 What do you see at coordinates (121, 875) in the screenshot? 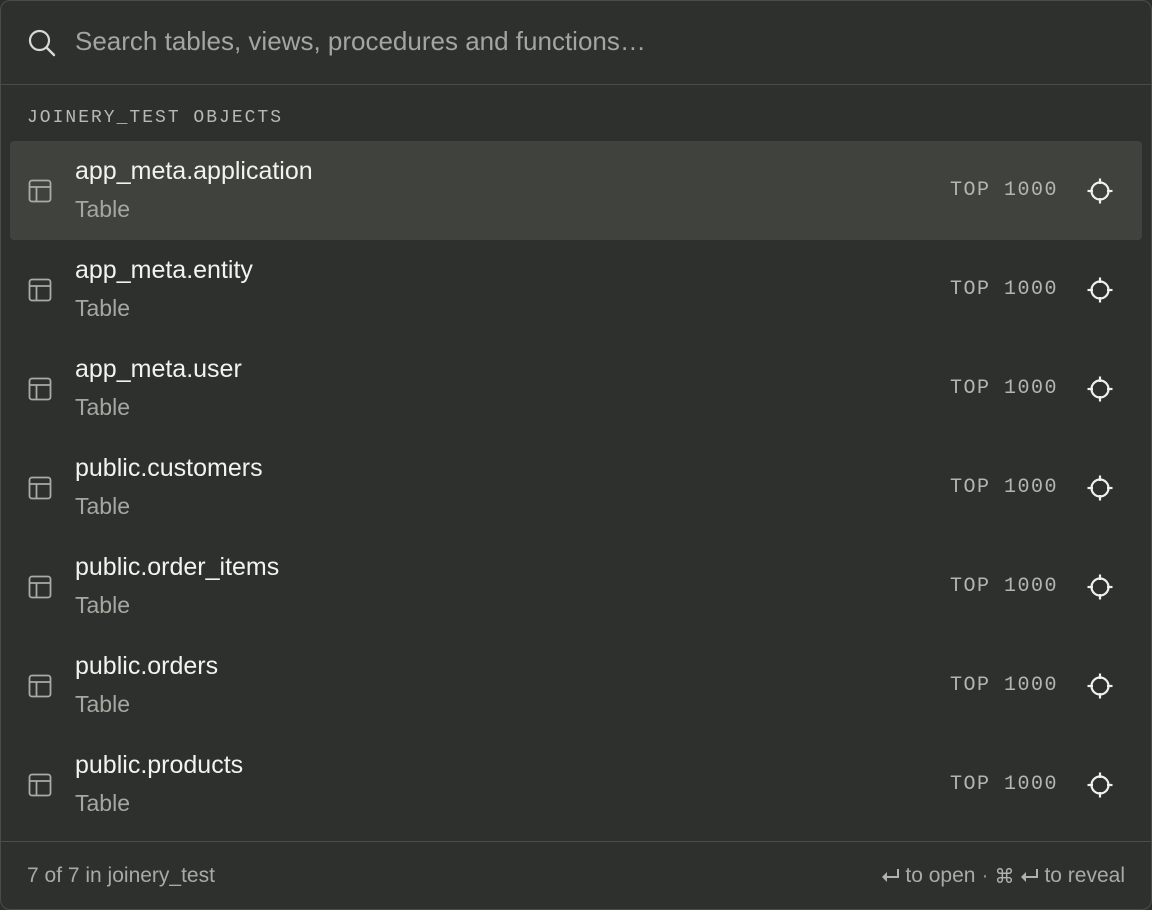
I see `result-count: 7 of 7 in joinery_test` at bounding box center [121, 875].